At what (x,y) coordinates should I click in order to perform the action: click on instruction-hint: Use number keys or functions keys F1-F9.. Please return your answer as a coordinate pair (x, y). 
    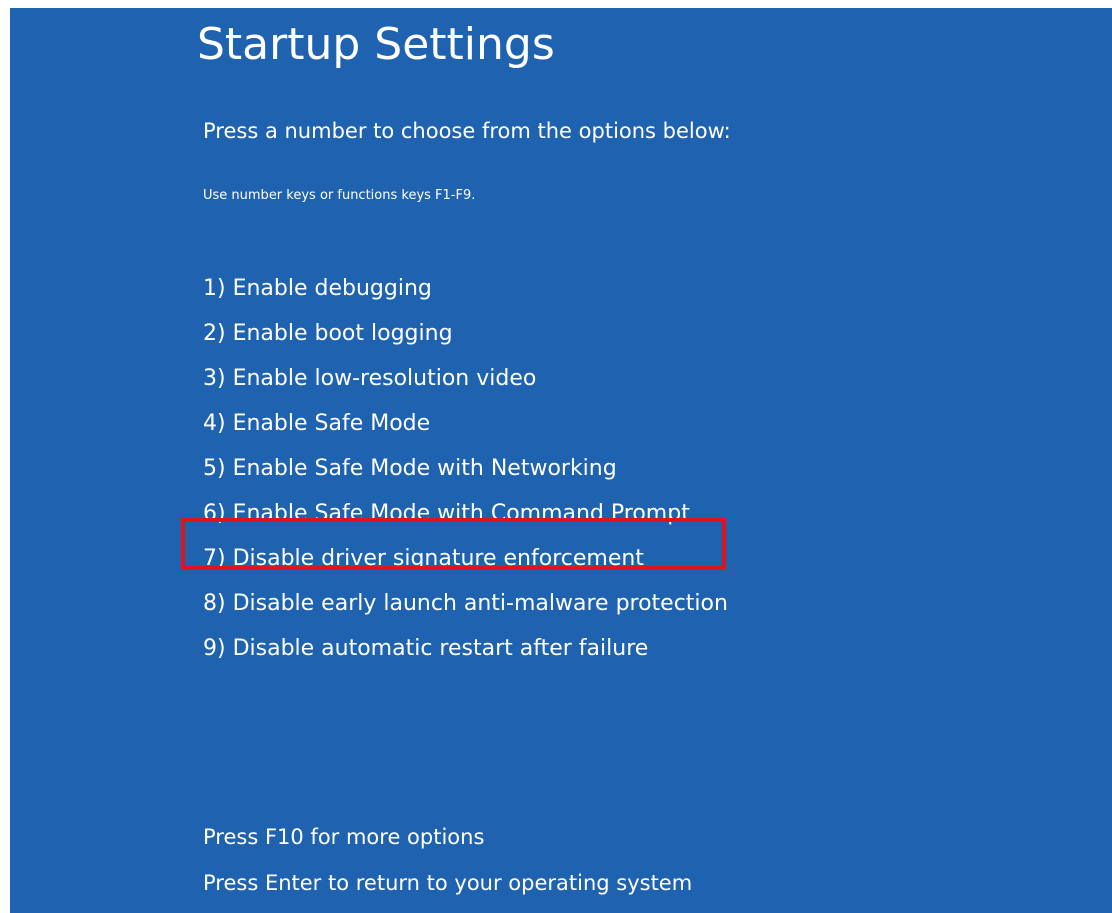
    Looking at the image, I should click on (339, 195).